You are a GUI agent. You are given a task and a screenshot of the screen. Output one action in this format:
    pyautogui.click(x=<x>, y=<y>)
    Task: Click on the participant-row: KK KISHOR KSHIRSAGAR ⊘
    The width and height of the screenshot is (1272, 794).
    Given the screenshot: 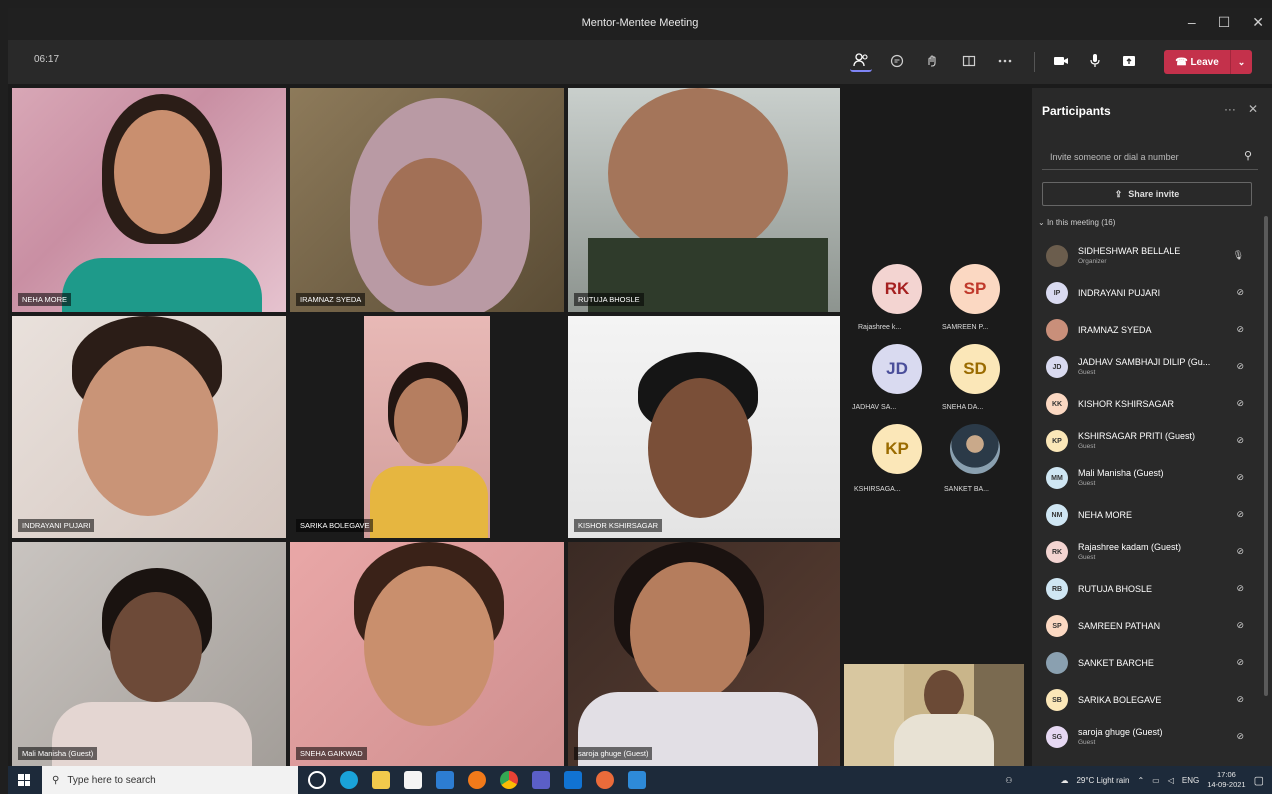 What is the action you would take?
    pyautogui.click(x=1147, y=404)
    